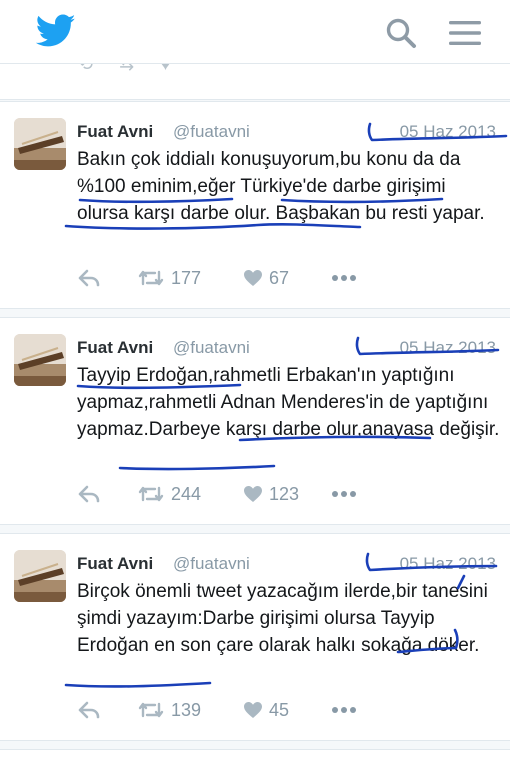  What do you see at coordinates (137, 69) in the screenshot?
I see `previous-tweet-actions-icon: ⟲⇆♥` at bounding box center [137, 69].